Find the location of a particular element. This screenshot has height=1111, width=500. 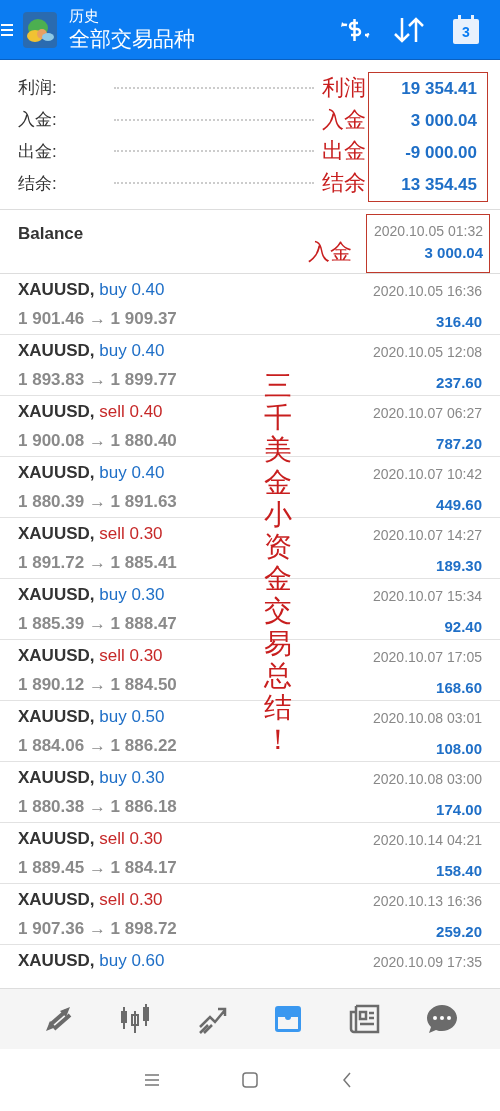

trade-time: 2020.10.07 10:42 is located at coordinates (427, 474).